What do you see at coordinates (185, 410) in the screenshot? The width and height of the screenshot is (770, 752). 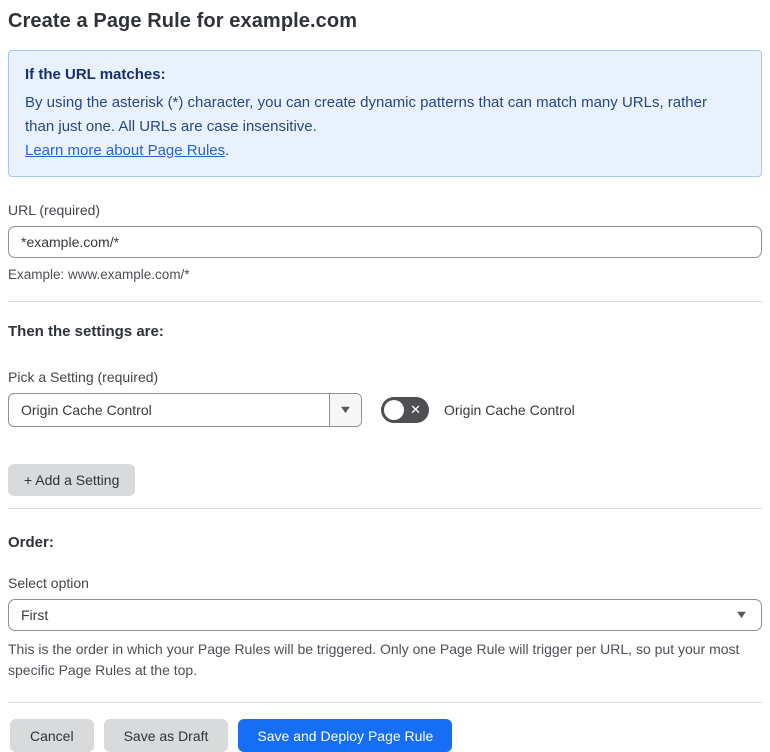 I see `setting-select: Origin Cache Control ▼` at bounding box center [185, 410].